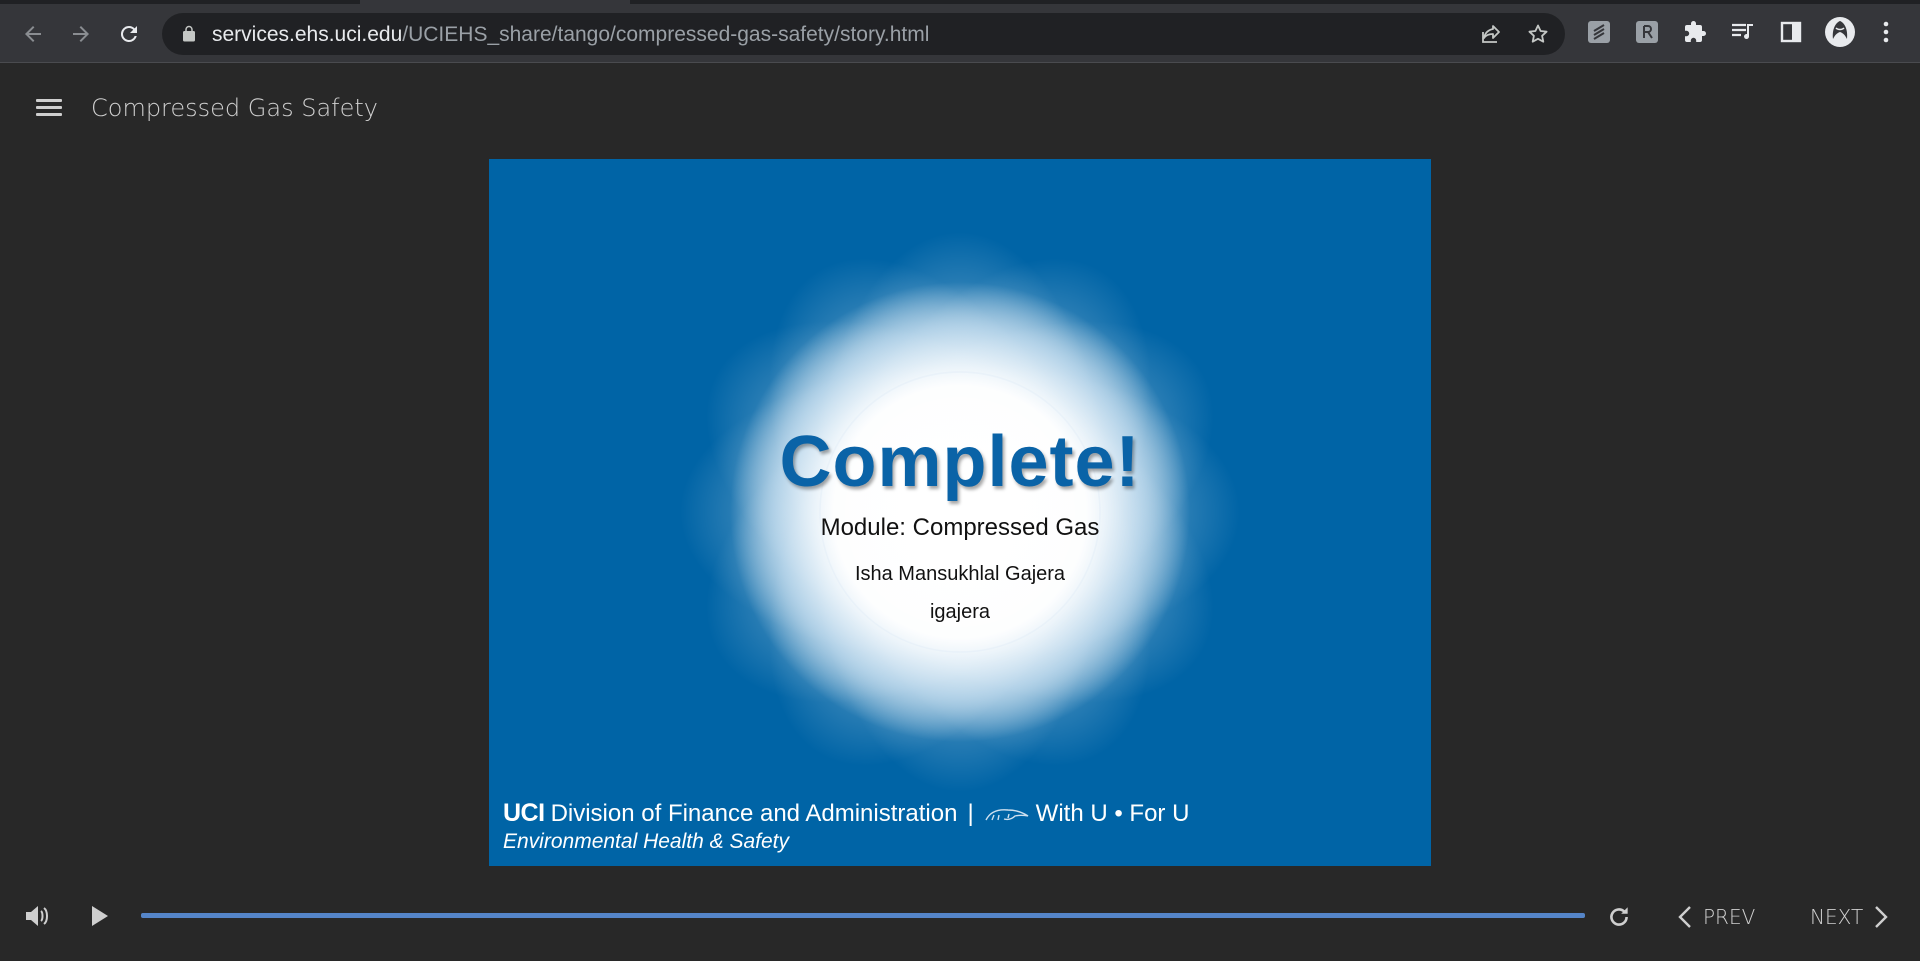 This screenshot has width=1920, height=961. I want to click on reload-button, so click(129, 34).